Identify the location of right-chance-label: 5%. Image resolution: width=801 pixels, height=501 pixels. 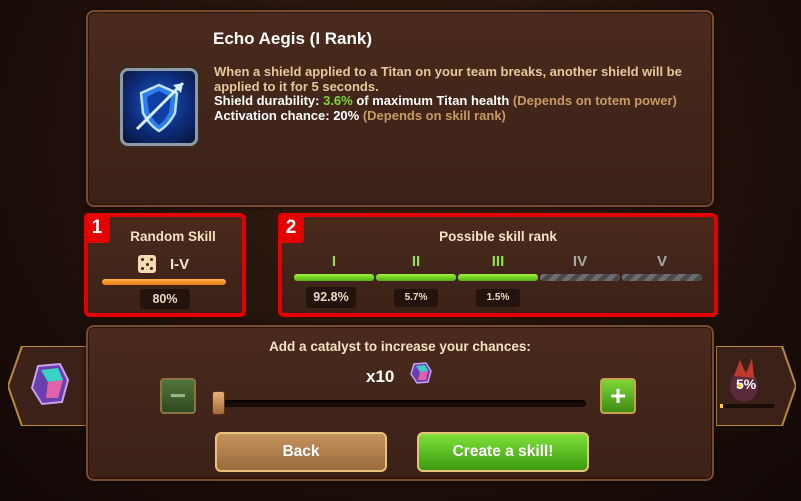
(746, 384).